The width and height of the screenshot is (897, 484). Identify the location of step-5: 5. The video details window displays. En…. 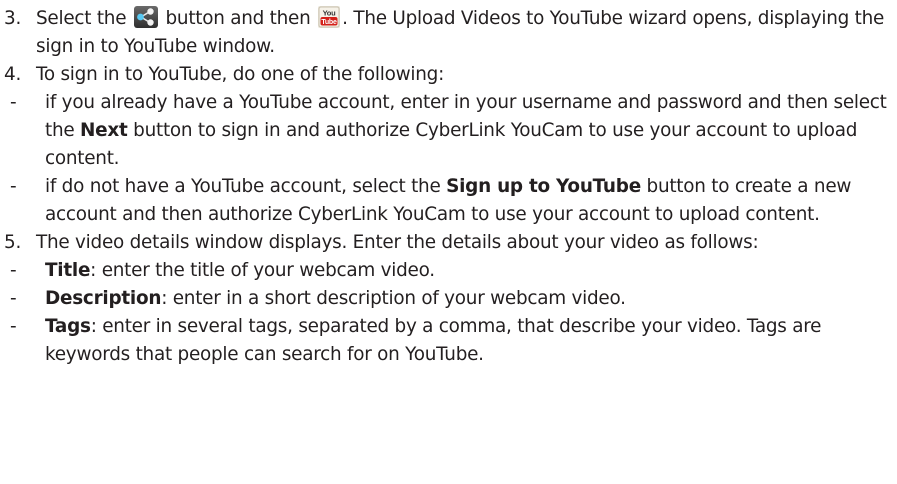
(443, 243).